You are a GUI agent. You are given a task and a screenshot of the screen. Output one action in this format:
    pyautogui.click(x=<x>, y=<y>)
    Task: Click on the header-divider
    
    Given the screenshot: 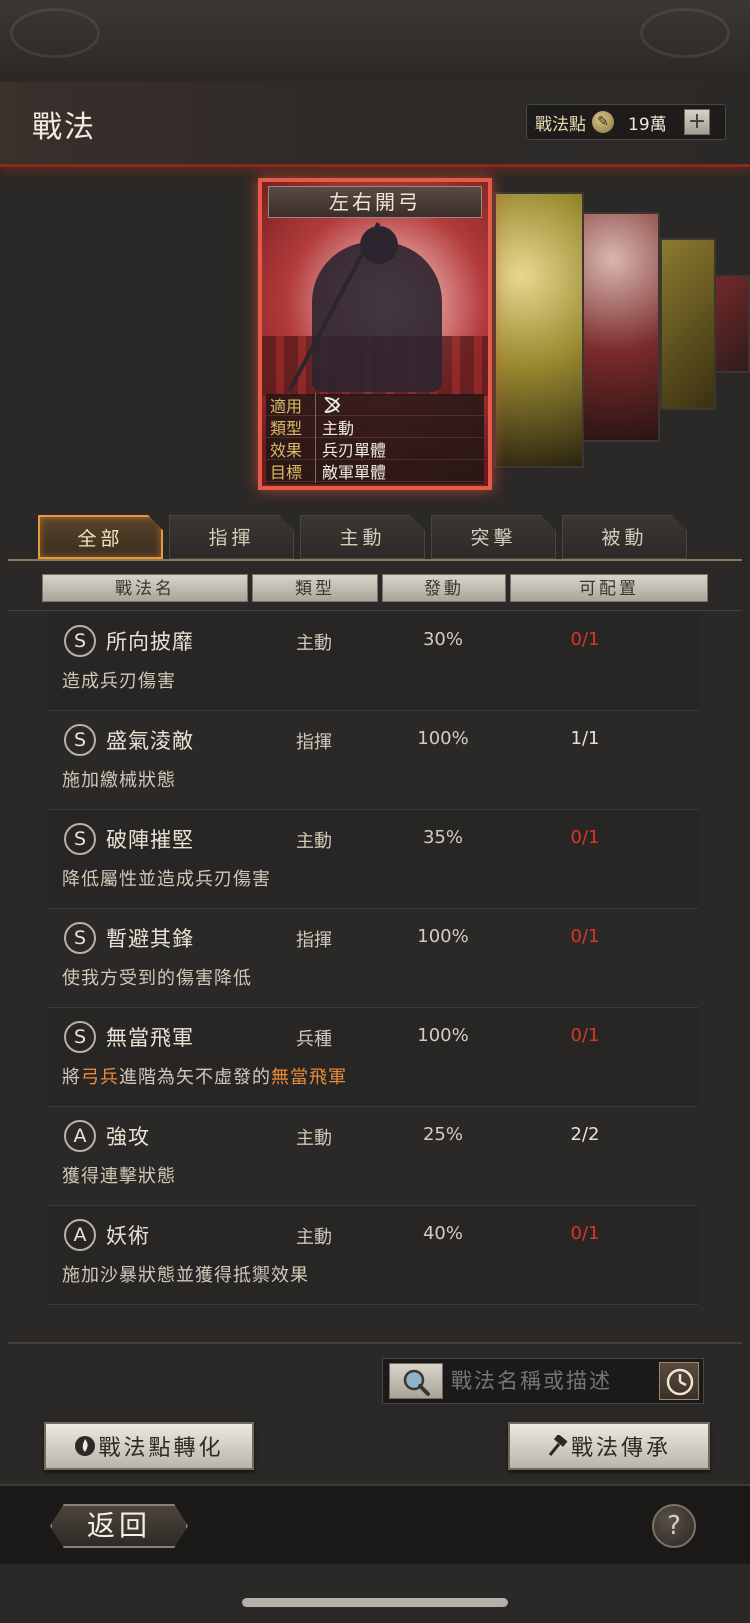 What is the action you would take?
    pyautogui.click(x=375, y=610)
    